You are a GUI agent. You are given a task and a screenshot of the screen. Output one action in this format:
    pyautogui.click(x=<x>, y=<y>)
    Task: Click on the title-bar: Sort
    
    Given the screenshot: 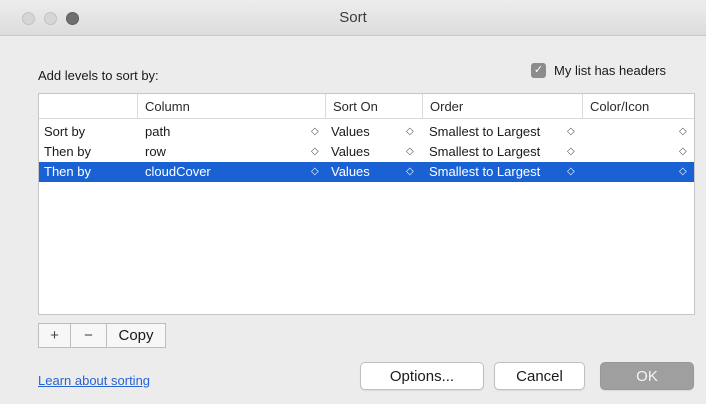 What is the action you would take?
    pyautogui.click(x=353, y=18)
    